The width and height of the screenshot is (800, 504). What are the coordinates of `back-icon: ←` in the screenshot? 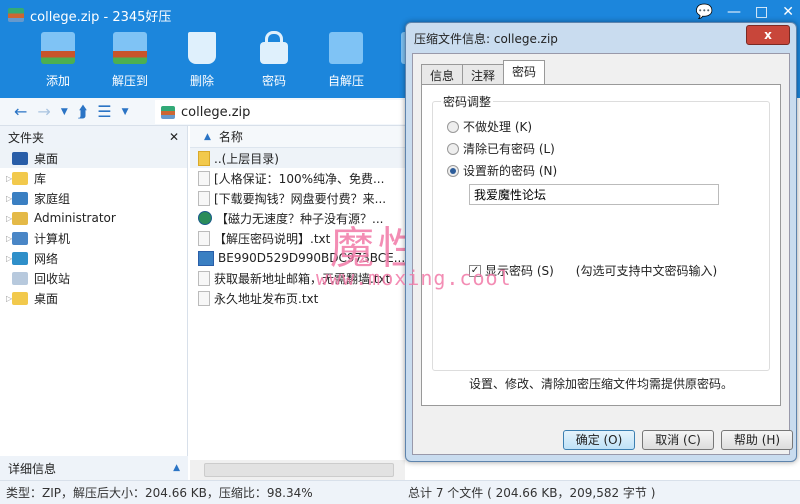 It's located at (20, 111).